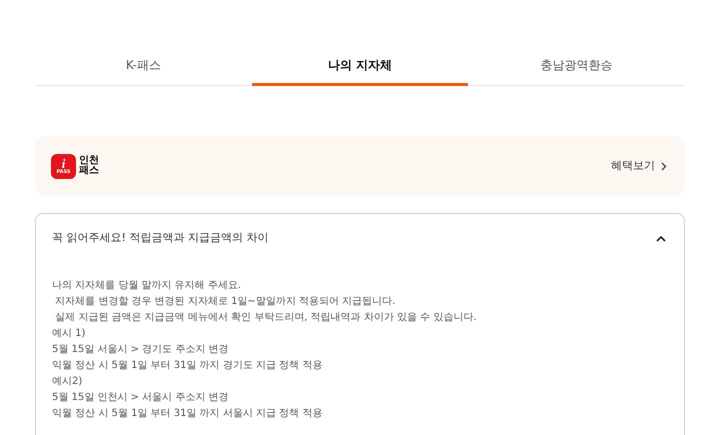 The height and width of the screenshot is (435, 720). I want to click on notice-line: 예시2), so click(68, 382).